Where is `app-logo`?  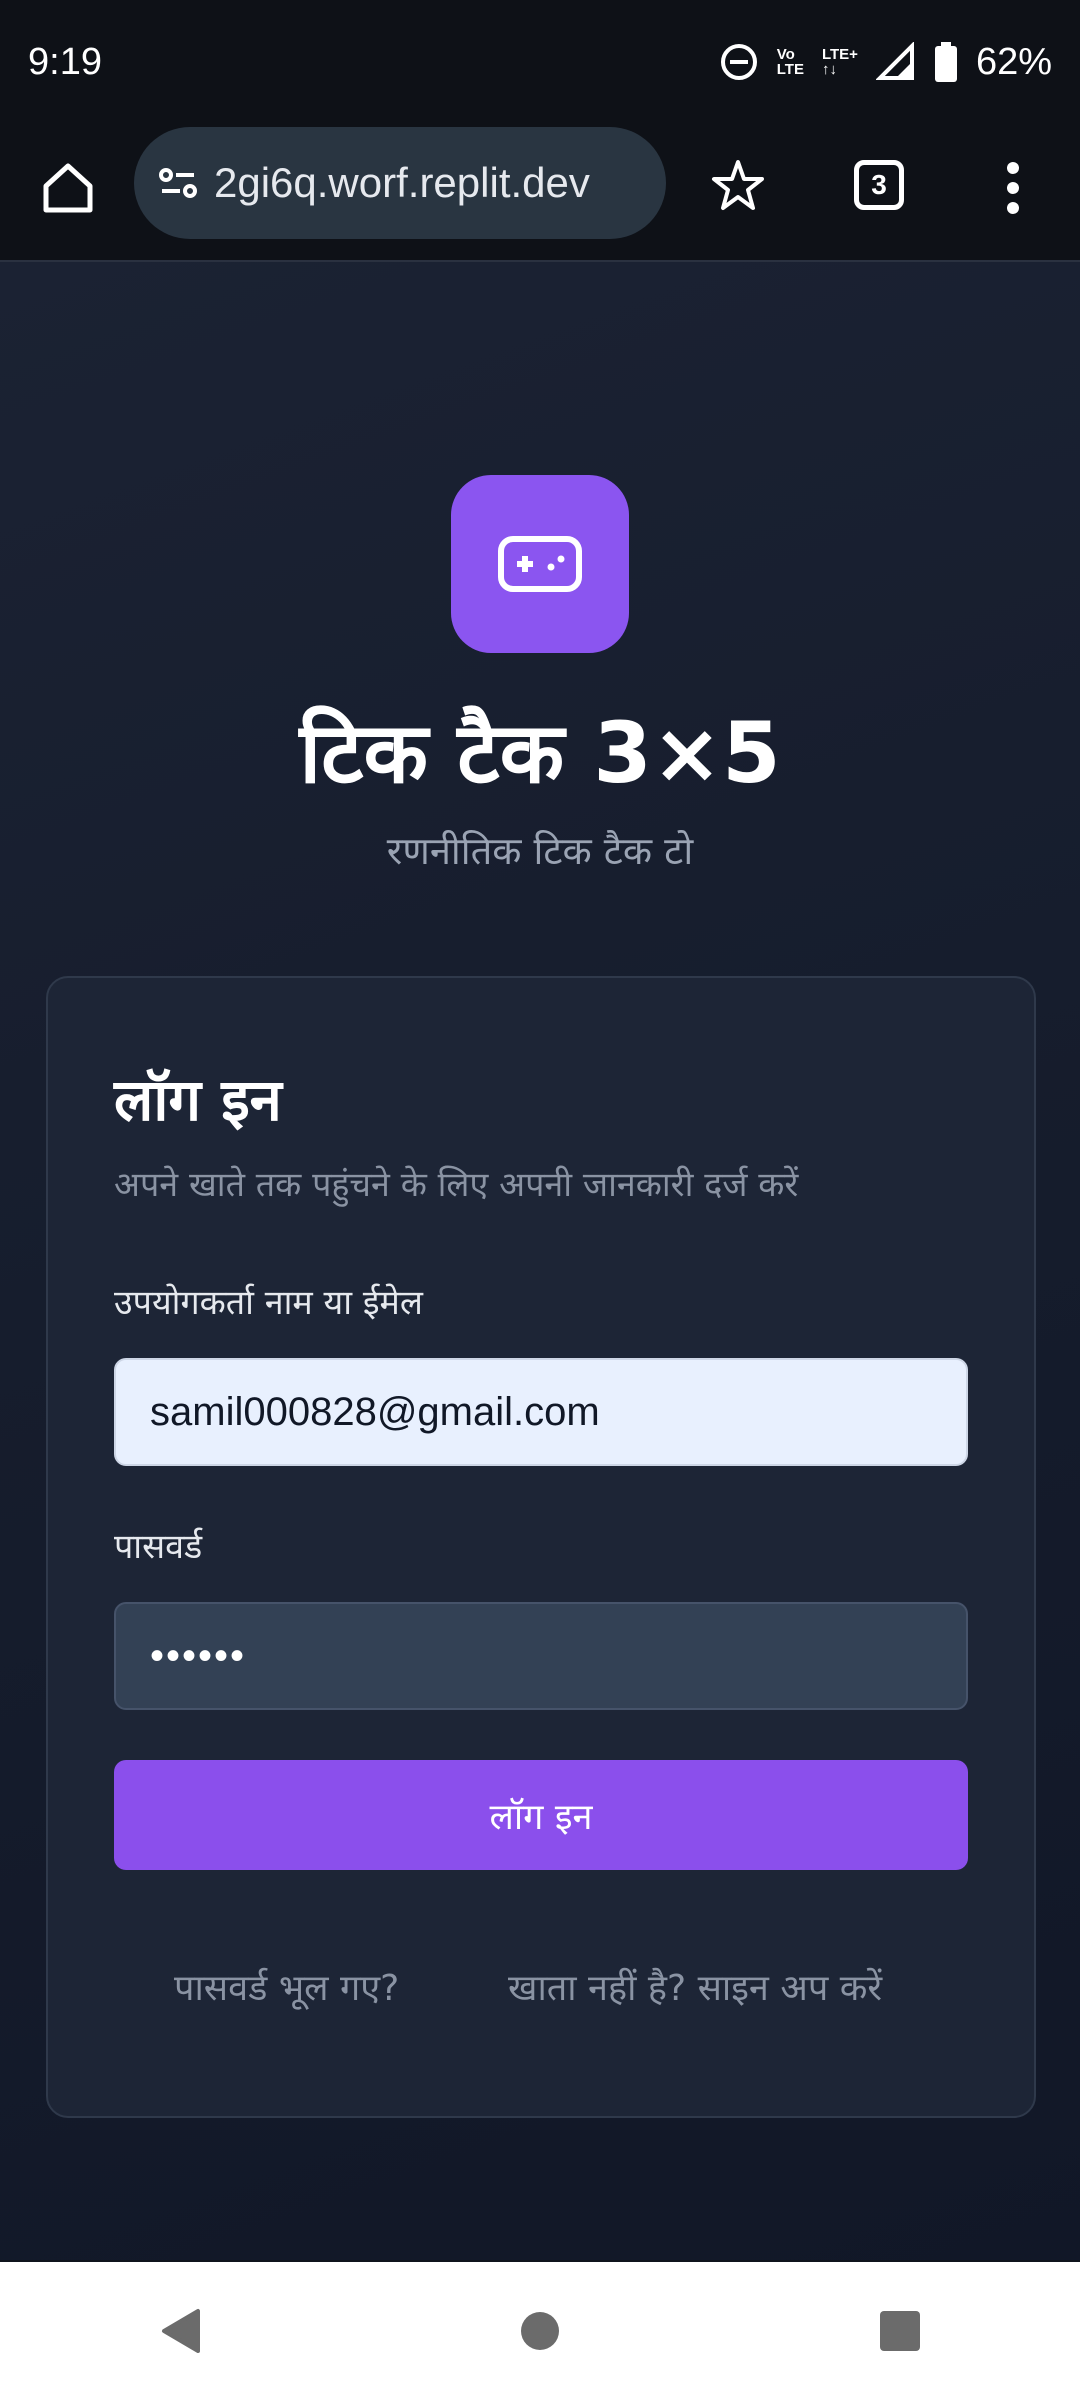 app-logo is located at coordinates (540, 564).